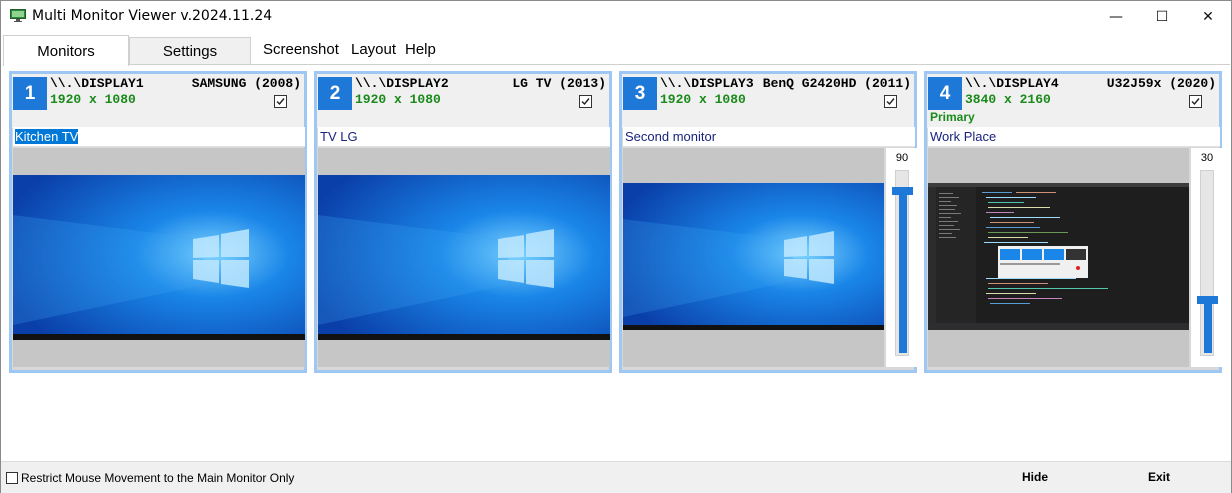 This screenshot has width=1232, height=493. What do you see at coordinates (1207, 158) in the screenshot?
I see `slider-value: 30` at bounding box center [1207, 158].